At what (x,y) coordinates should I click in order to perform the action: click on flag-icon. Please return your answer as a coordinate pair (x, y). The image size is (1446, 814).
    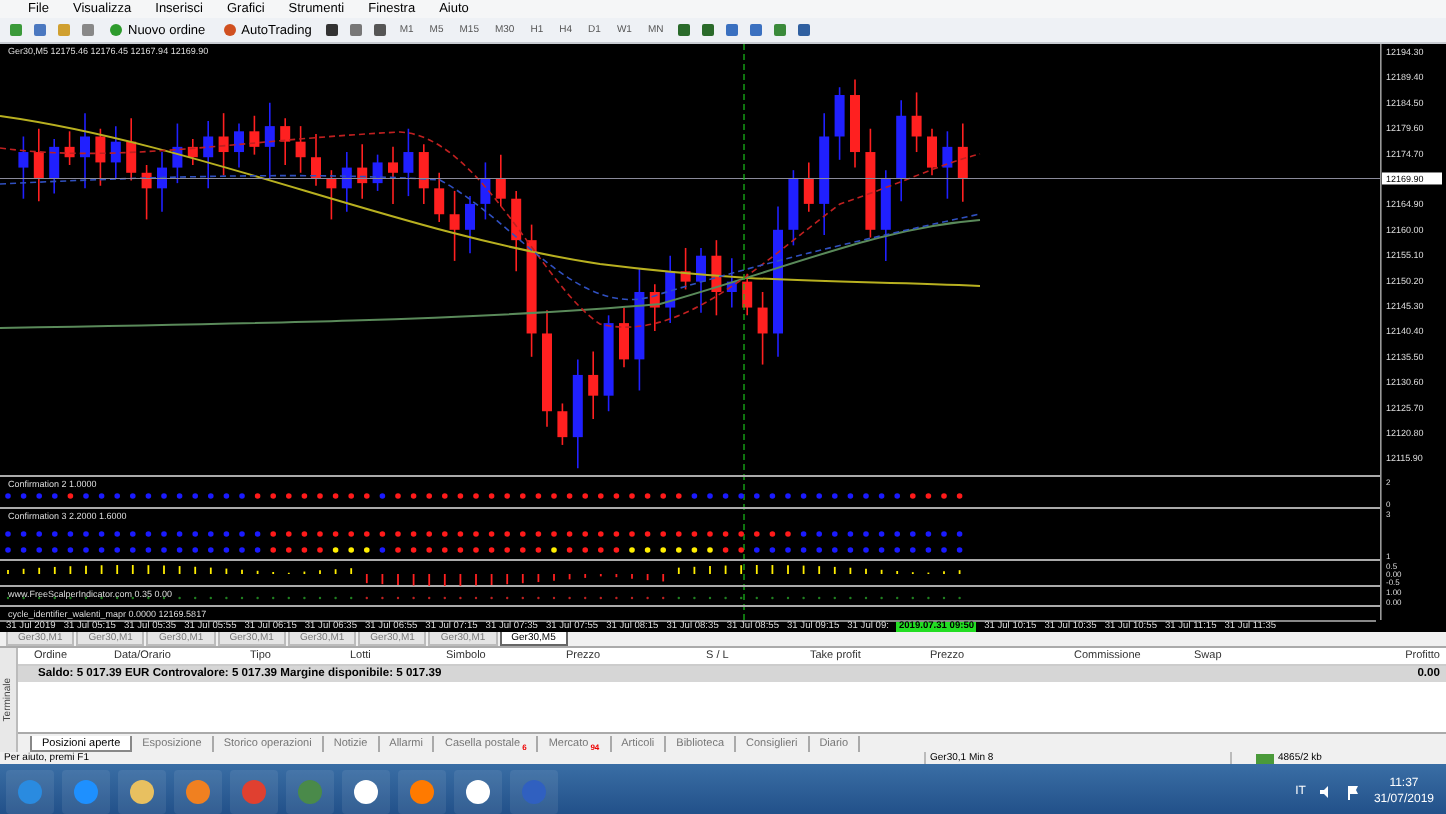
    Looking at the image, I should click on (1353, 792).